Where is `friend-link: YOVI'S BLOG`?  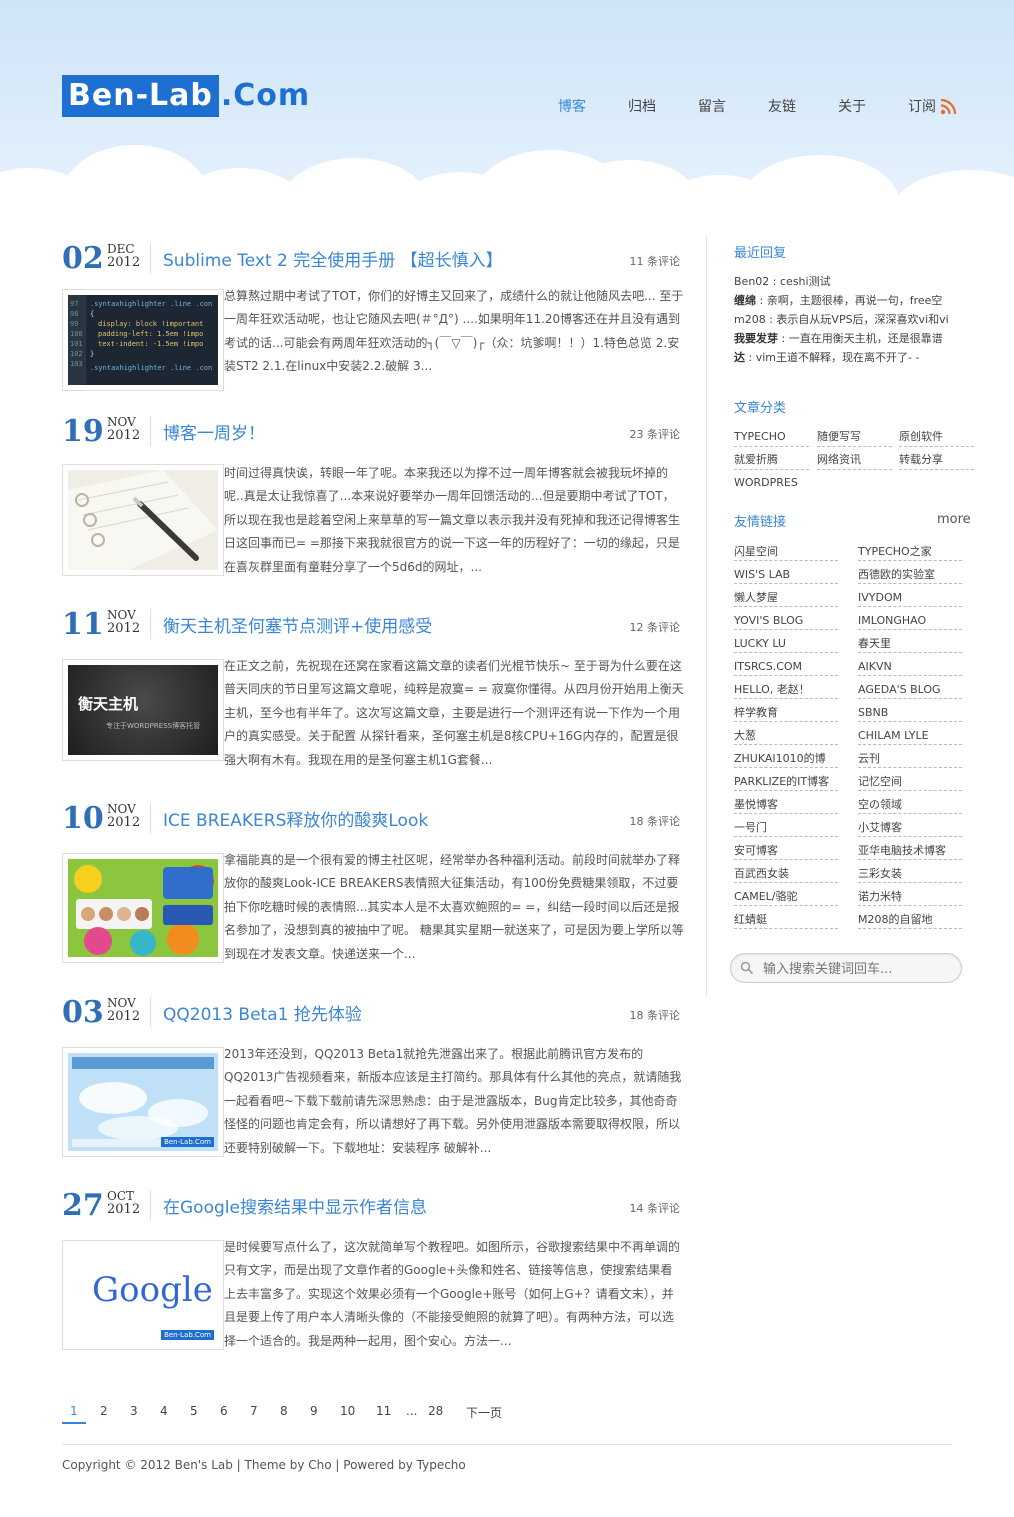 friend-link: YOVI'S BLOG is located at coordinates (786, 621).